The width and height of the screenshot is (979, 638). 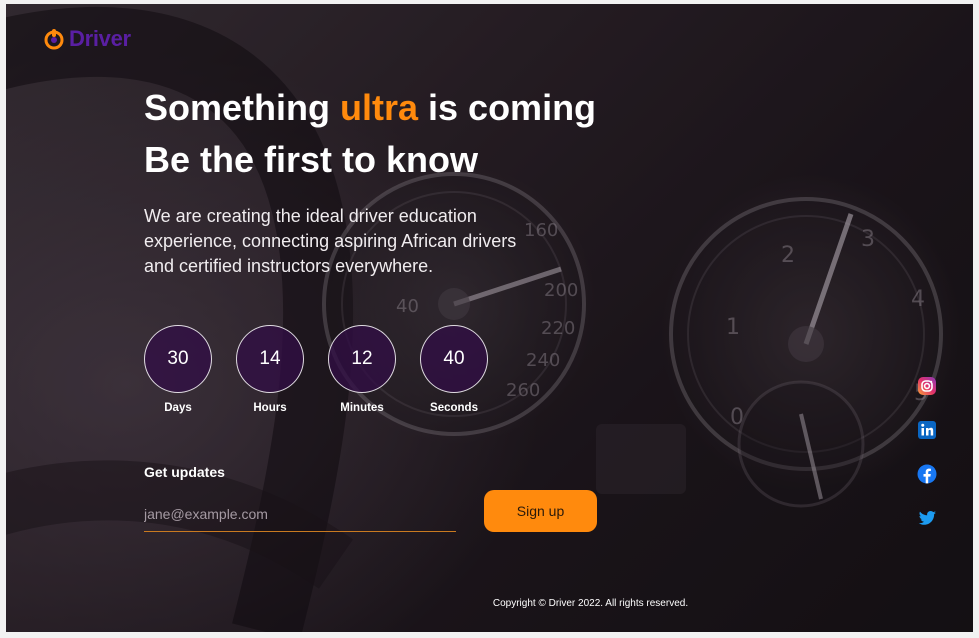 What do you see at coordinates (270, 408) in the screenshot?
I see `countdown-label: Hours` at bounding box center [270, 408].